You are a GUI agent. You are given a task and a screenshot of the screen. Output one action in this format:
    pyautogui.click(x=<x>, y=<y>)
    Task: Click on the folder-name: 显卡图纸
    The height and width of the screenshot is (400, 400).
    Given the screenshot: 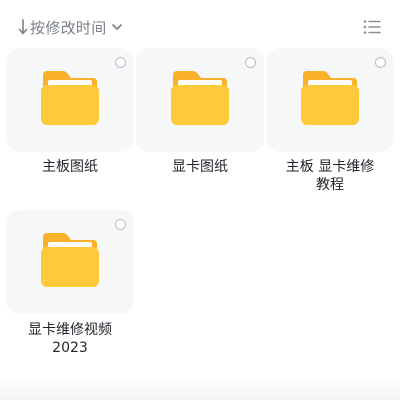 What is the action you would take?
    pyautogui.click(x=200, y=167)
    